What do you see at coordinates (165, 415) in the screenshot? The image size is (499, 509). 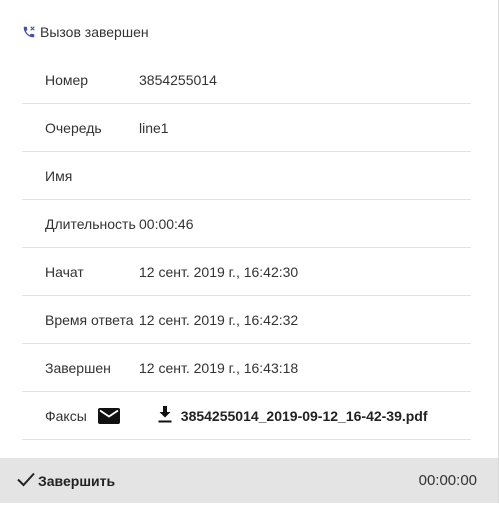 I see `download-icon` at bounding box center [165, 415].